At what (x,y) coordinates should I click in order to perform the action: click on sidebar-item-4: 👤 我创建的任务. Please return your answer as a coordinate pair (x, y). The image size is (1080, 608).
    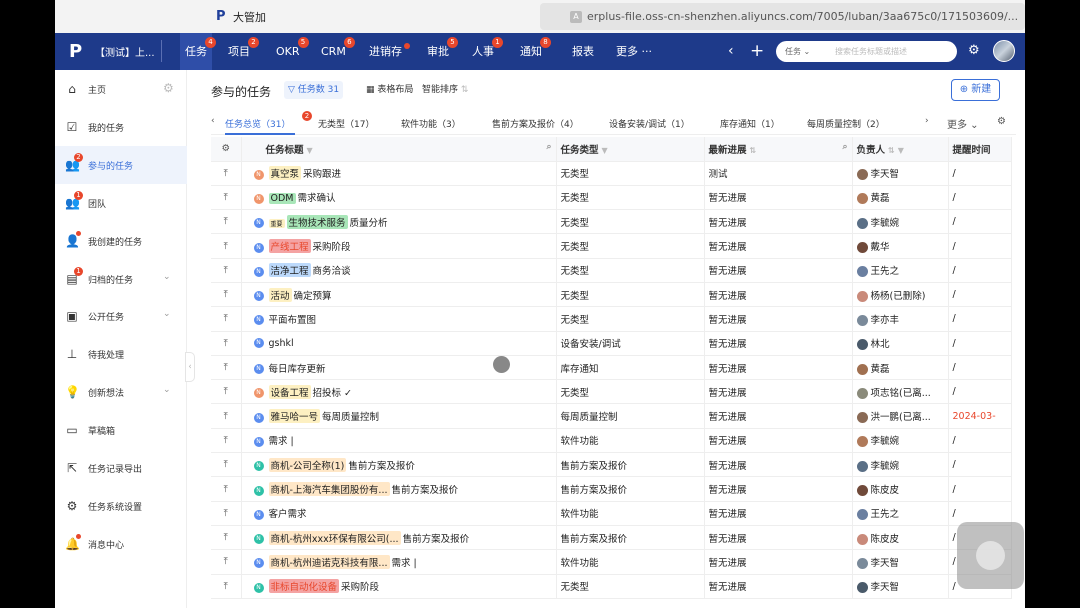
    Looking at the image, I should click on (121, 241).